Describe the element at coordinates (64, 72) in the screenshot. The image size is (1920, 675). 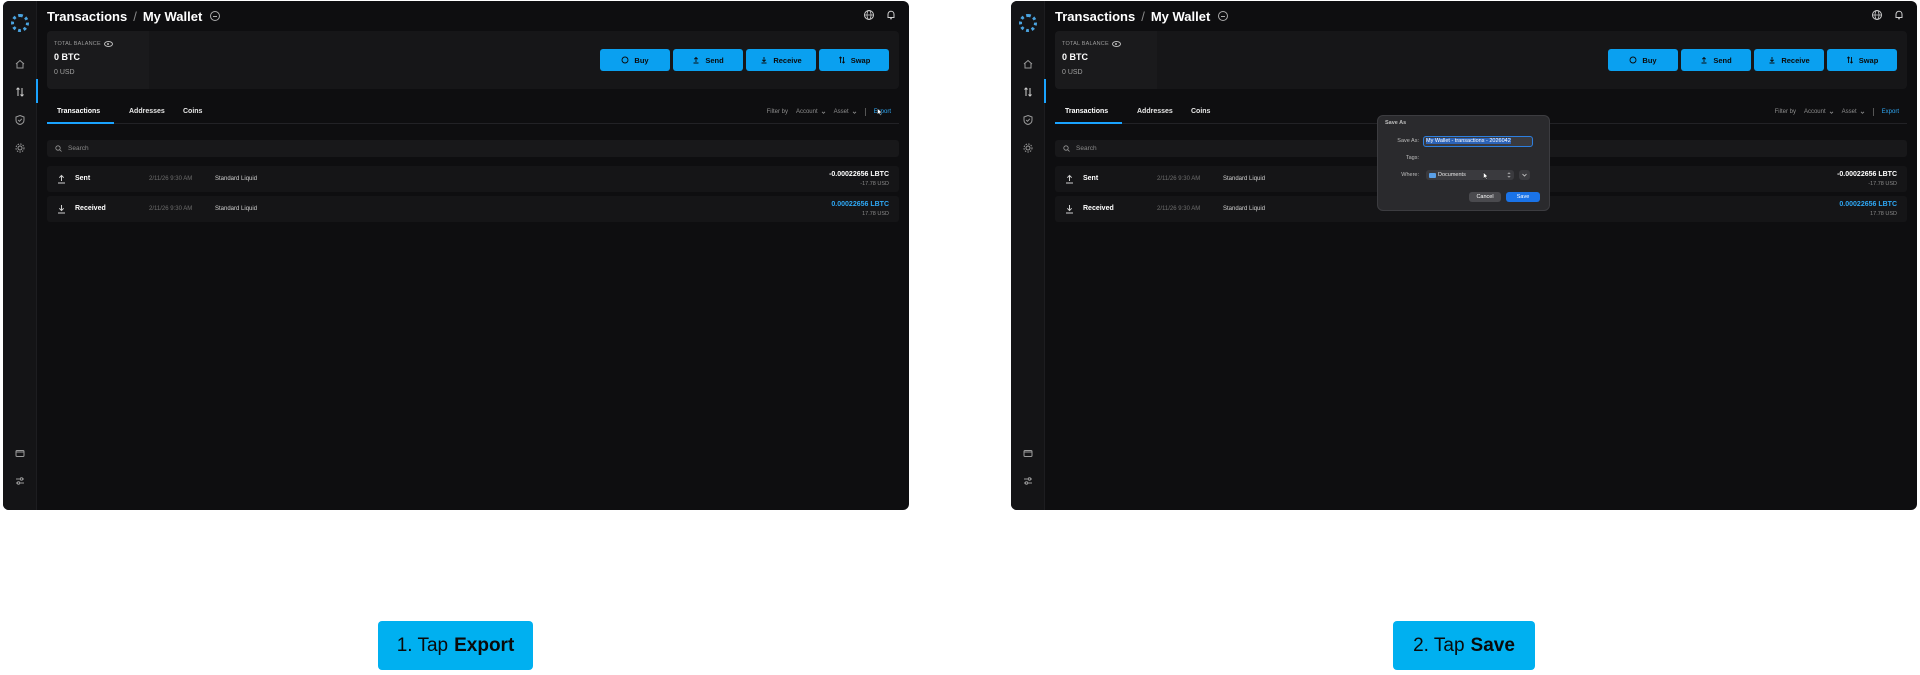
I see `balance-usd: 0 USD` at that location.